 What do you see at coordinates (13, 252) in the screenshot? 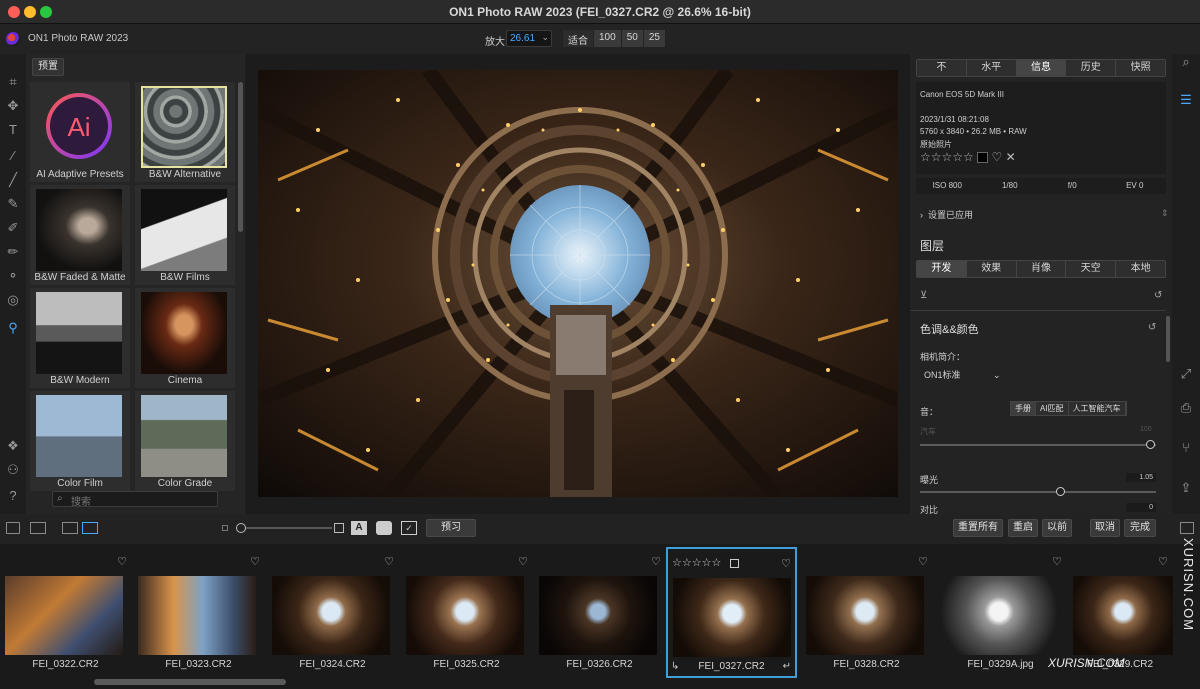
I see `healing-icon: ✏` at bounding box center [13, 252].